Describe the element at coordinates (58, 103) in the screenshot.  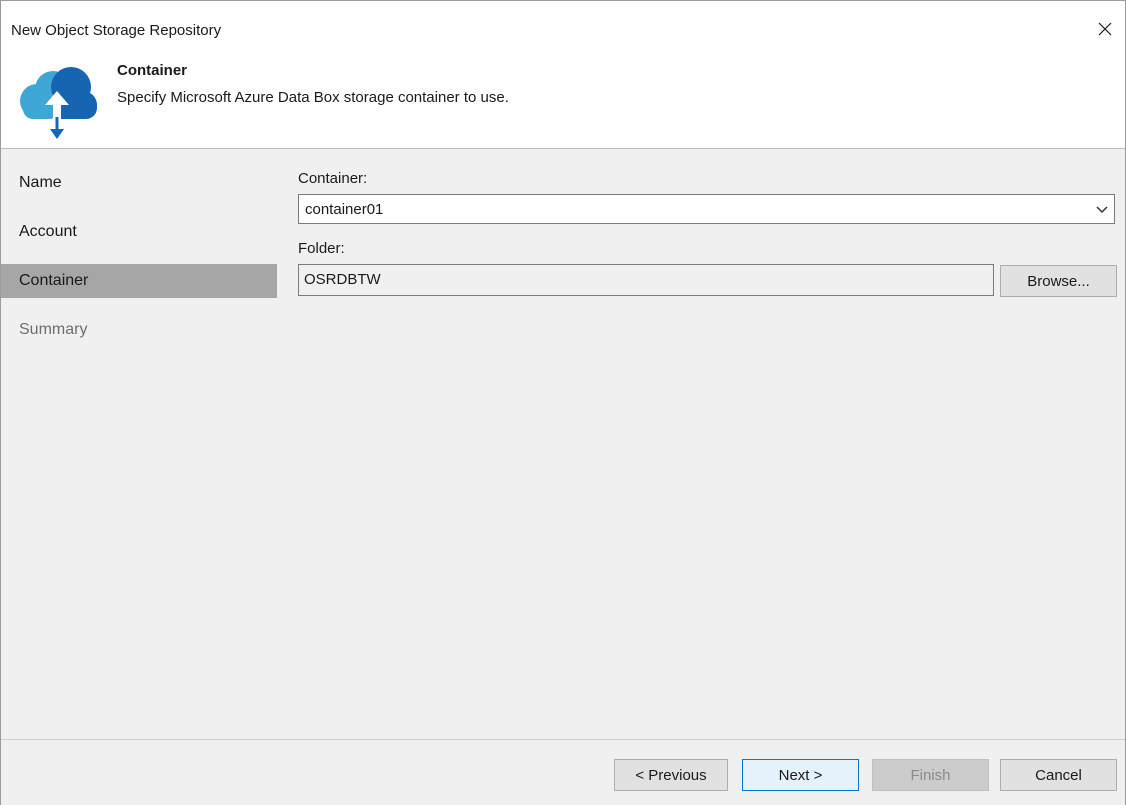
I see `cloud-upload-download-icon` at that location.